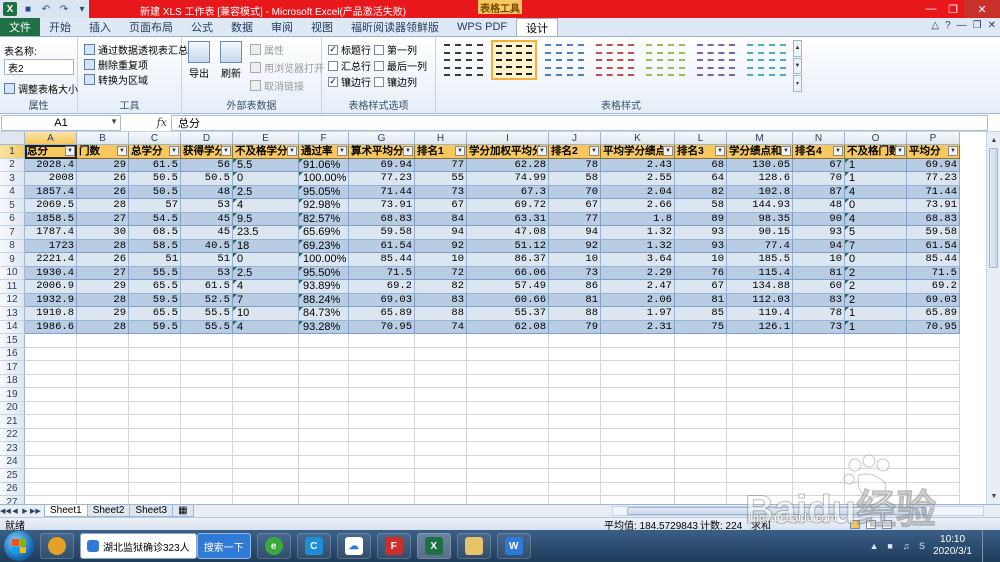  What do you see at coordinates (382, 300) in the screenshot?
I see `table-cell: 69.03` at bounding box center [382, 300].